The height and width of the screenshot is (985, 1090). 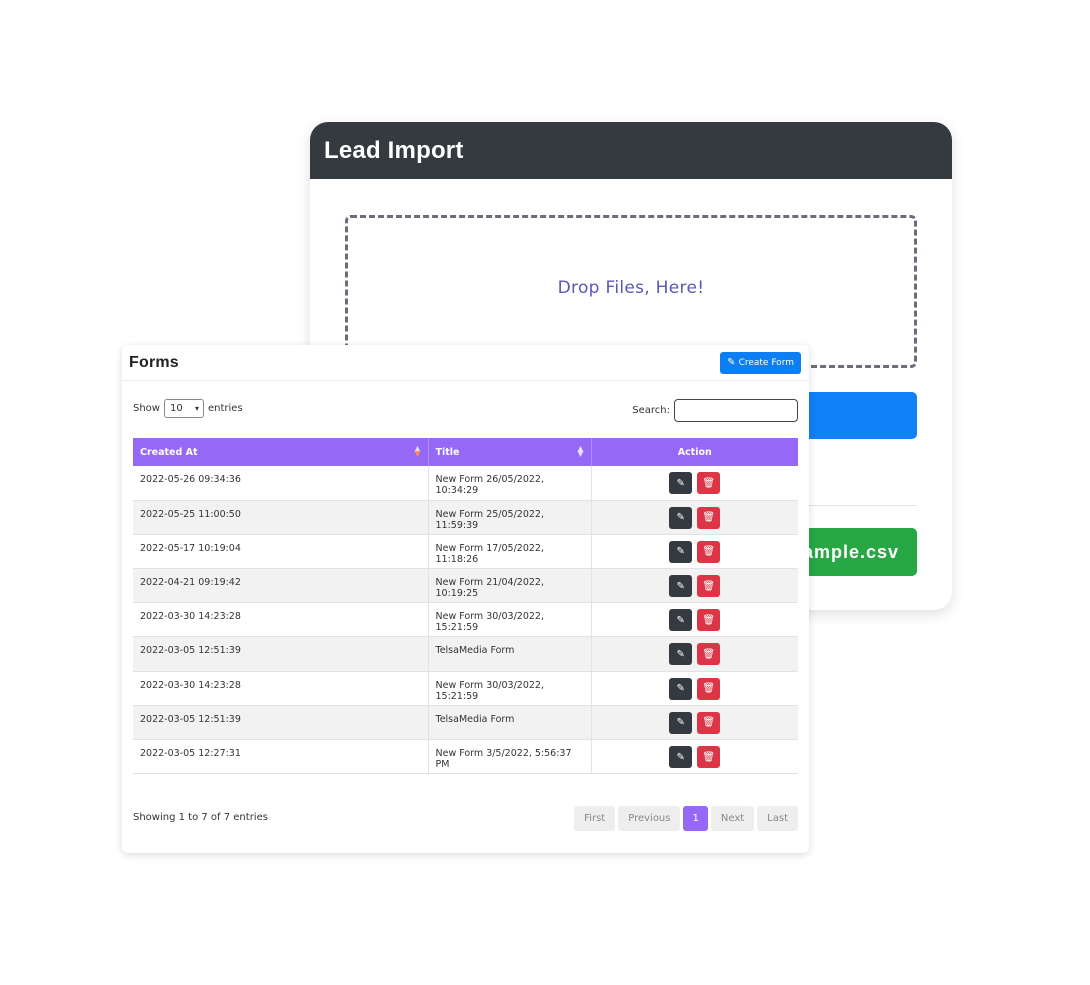 What do you see at coordinates (447, 452) in the screenshot?
I see `column-label: Title` at bounding box center [447, 452].